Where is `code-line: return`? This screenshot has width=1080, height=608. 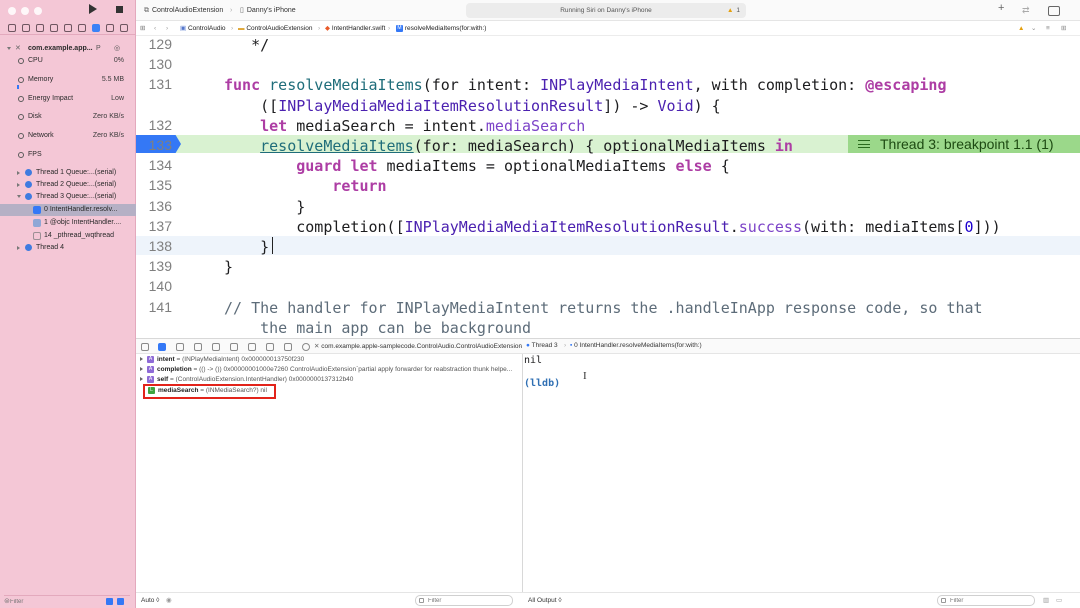 code-line: return is located at coordinates (305, 186).